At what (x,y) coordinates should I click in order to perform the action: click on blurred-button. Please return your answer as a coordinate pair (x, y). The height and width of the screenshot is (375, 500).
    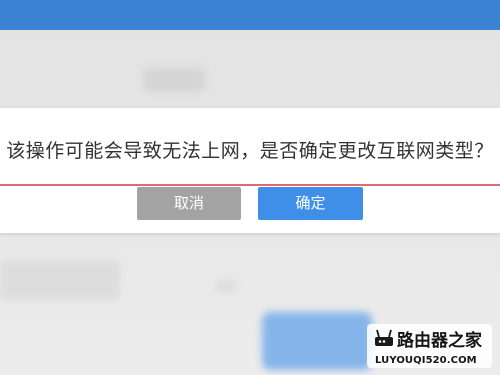
    Looking at the image, I should click on (317, 341).